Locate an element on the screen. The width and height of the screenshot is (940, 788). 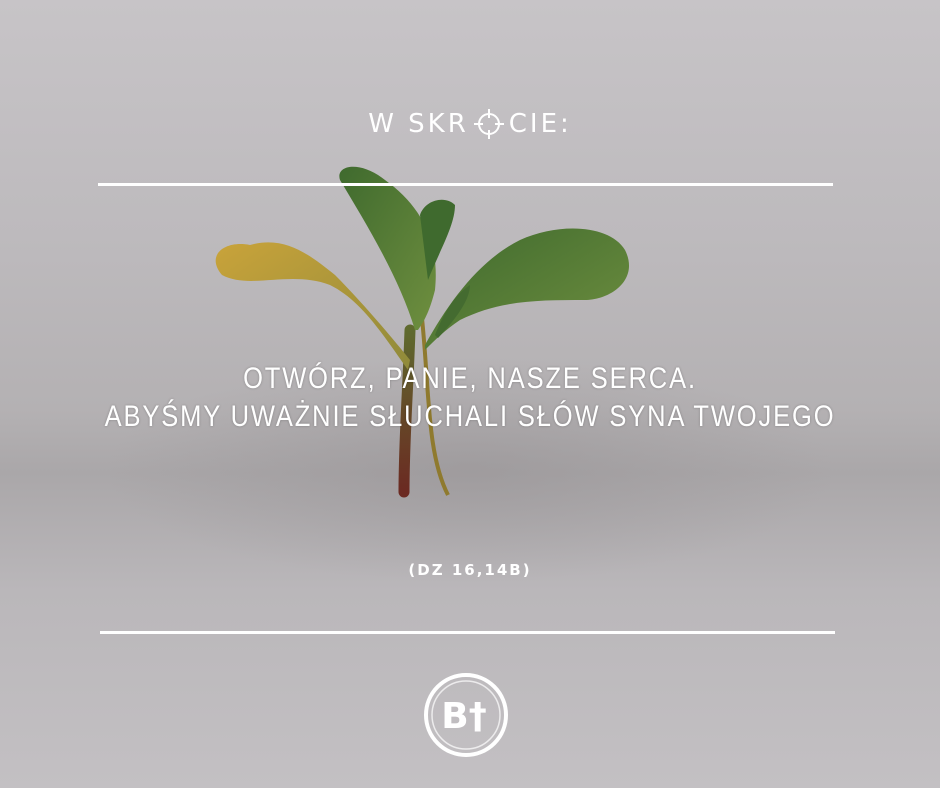
scripture-reference: (DZ 16,14B) is located at coordinates (470, 570).